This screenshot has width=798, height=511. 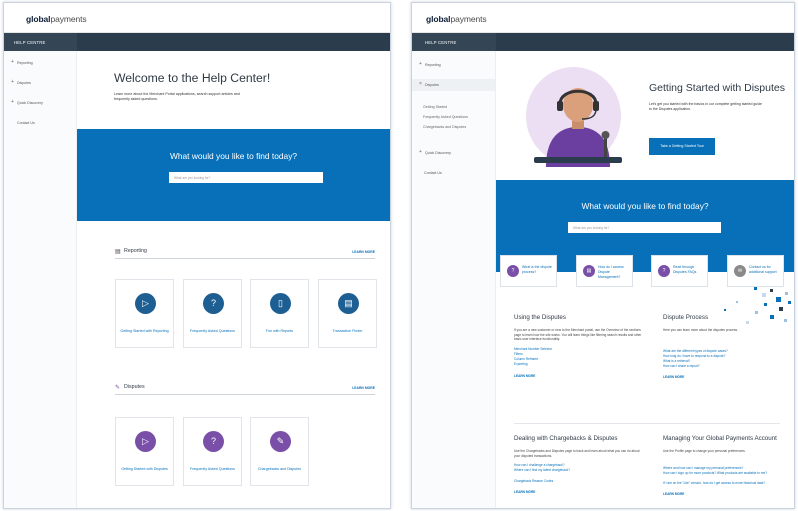 I want to click on support-agent-illustration, so click(x=578, y=127).